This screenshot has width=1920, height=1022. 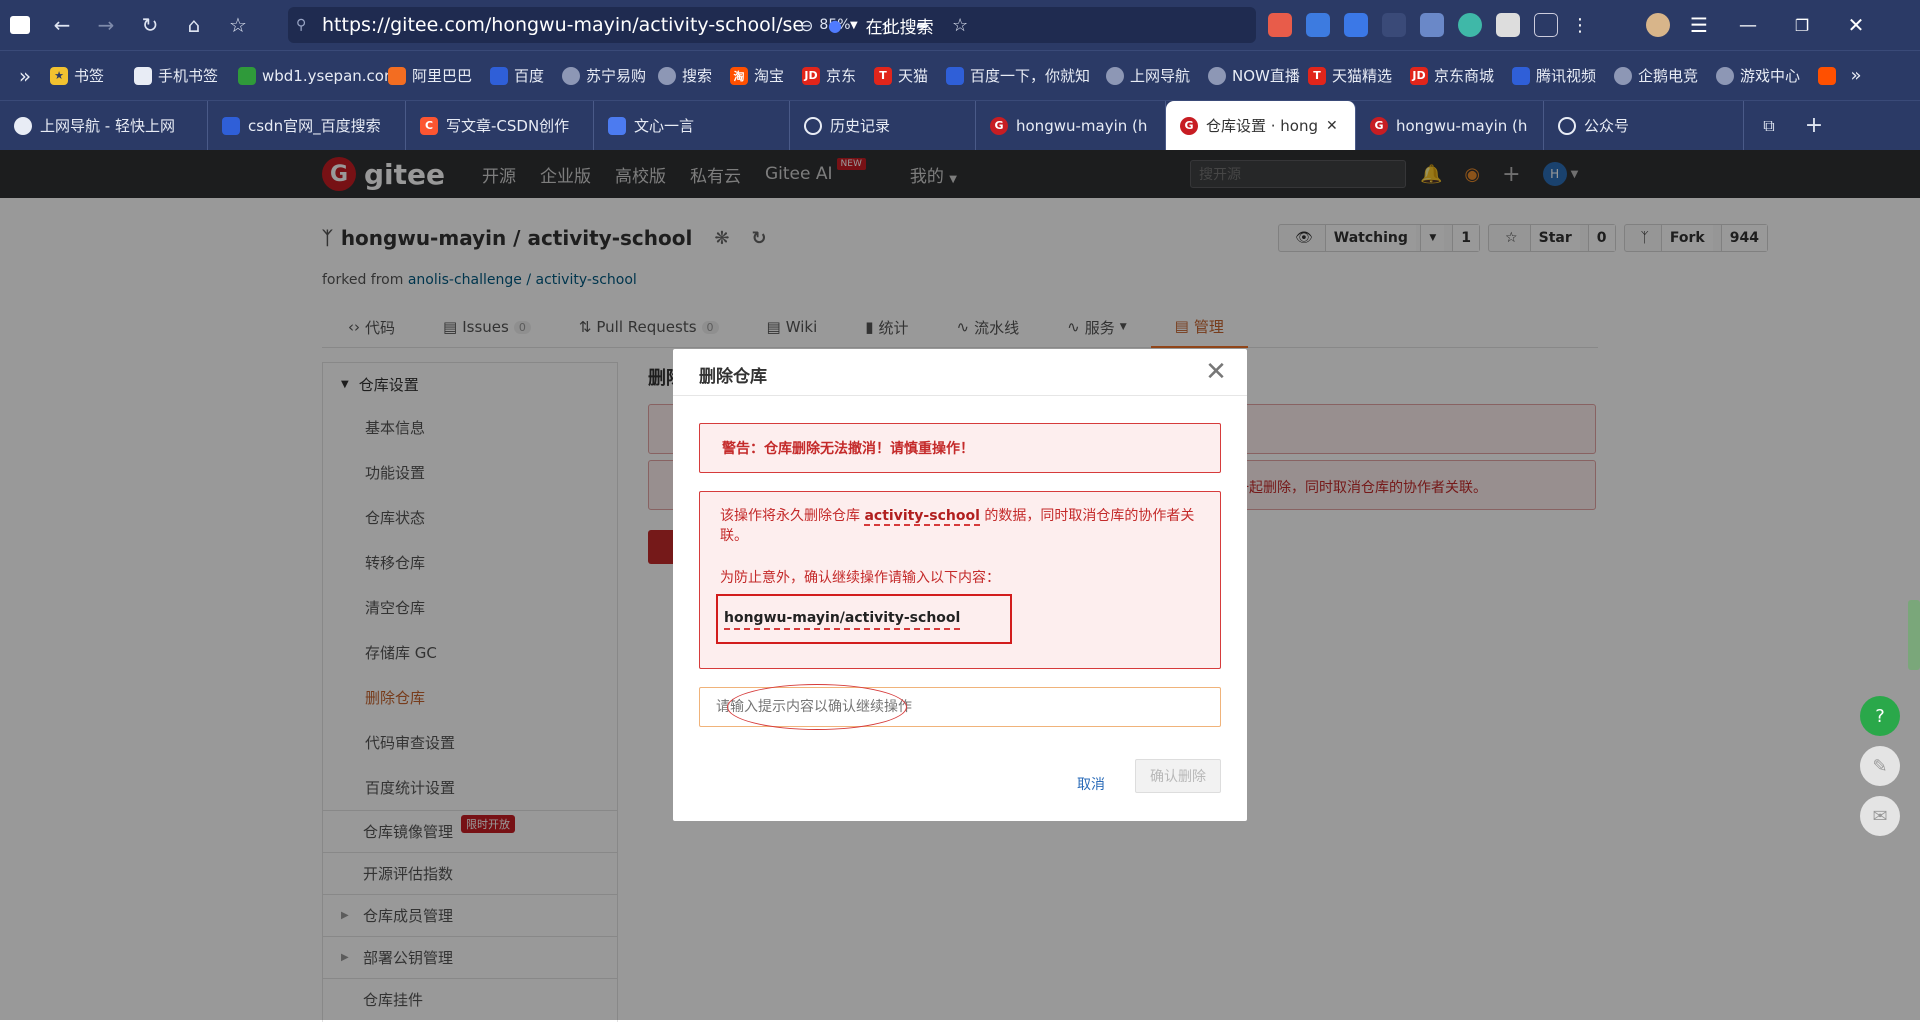 What do you see at coordinates (692, 125) in the screenshot?
I see `browser-tab: 文心一言` at bounding box center [692, 125].